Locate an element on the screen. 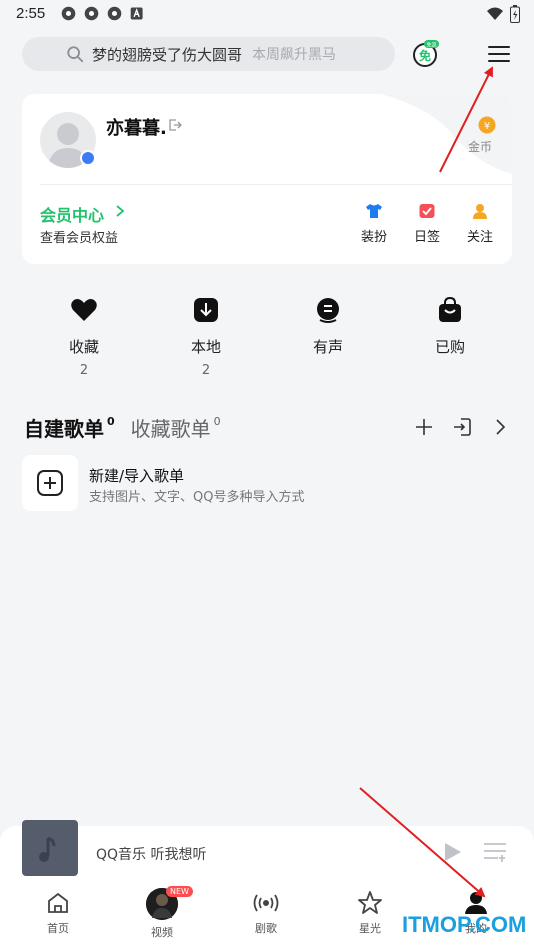 The width and height of the screenshot is (534, 950). search-hint: 本周飙升黑马 is located at coordinates (294, 55).